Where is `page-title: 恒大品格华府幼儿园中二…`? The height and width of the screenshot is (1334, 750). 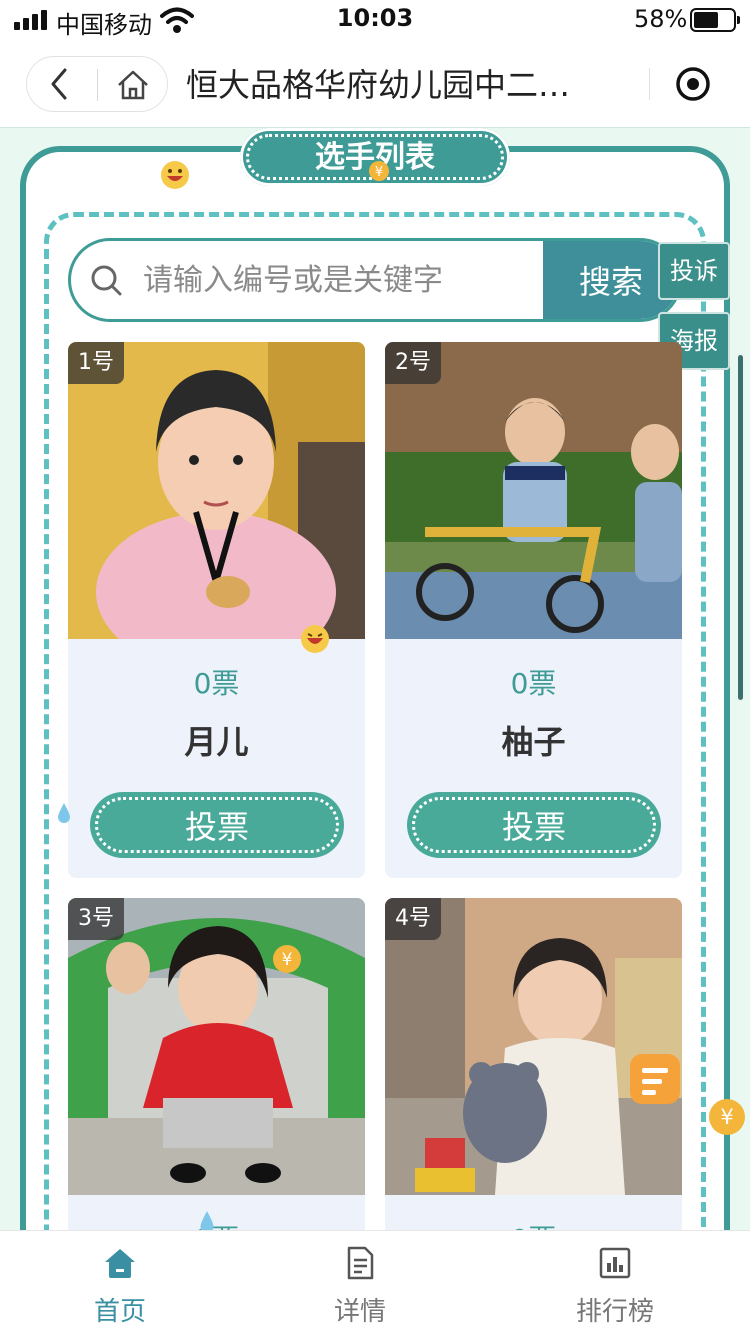
page-title: 恒大品格华府幼儿园中二… is located at coordinates (378, 85).